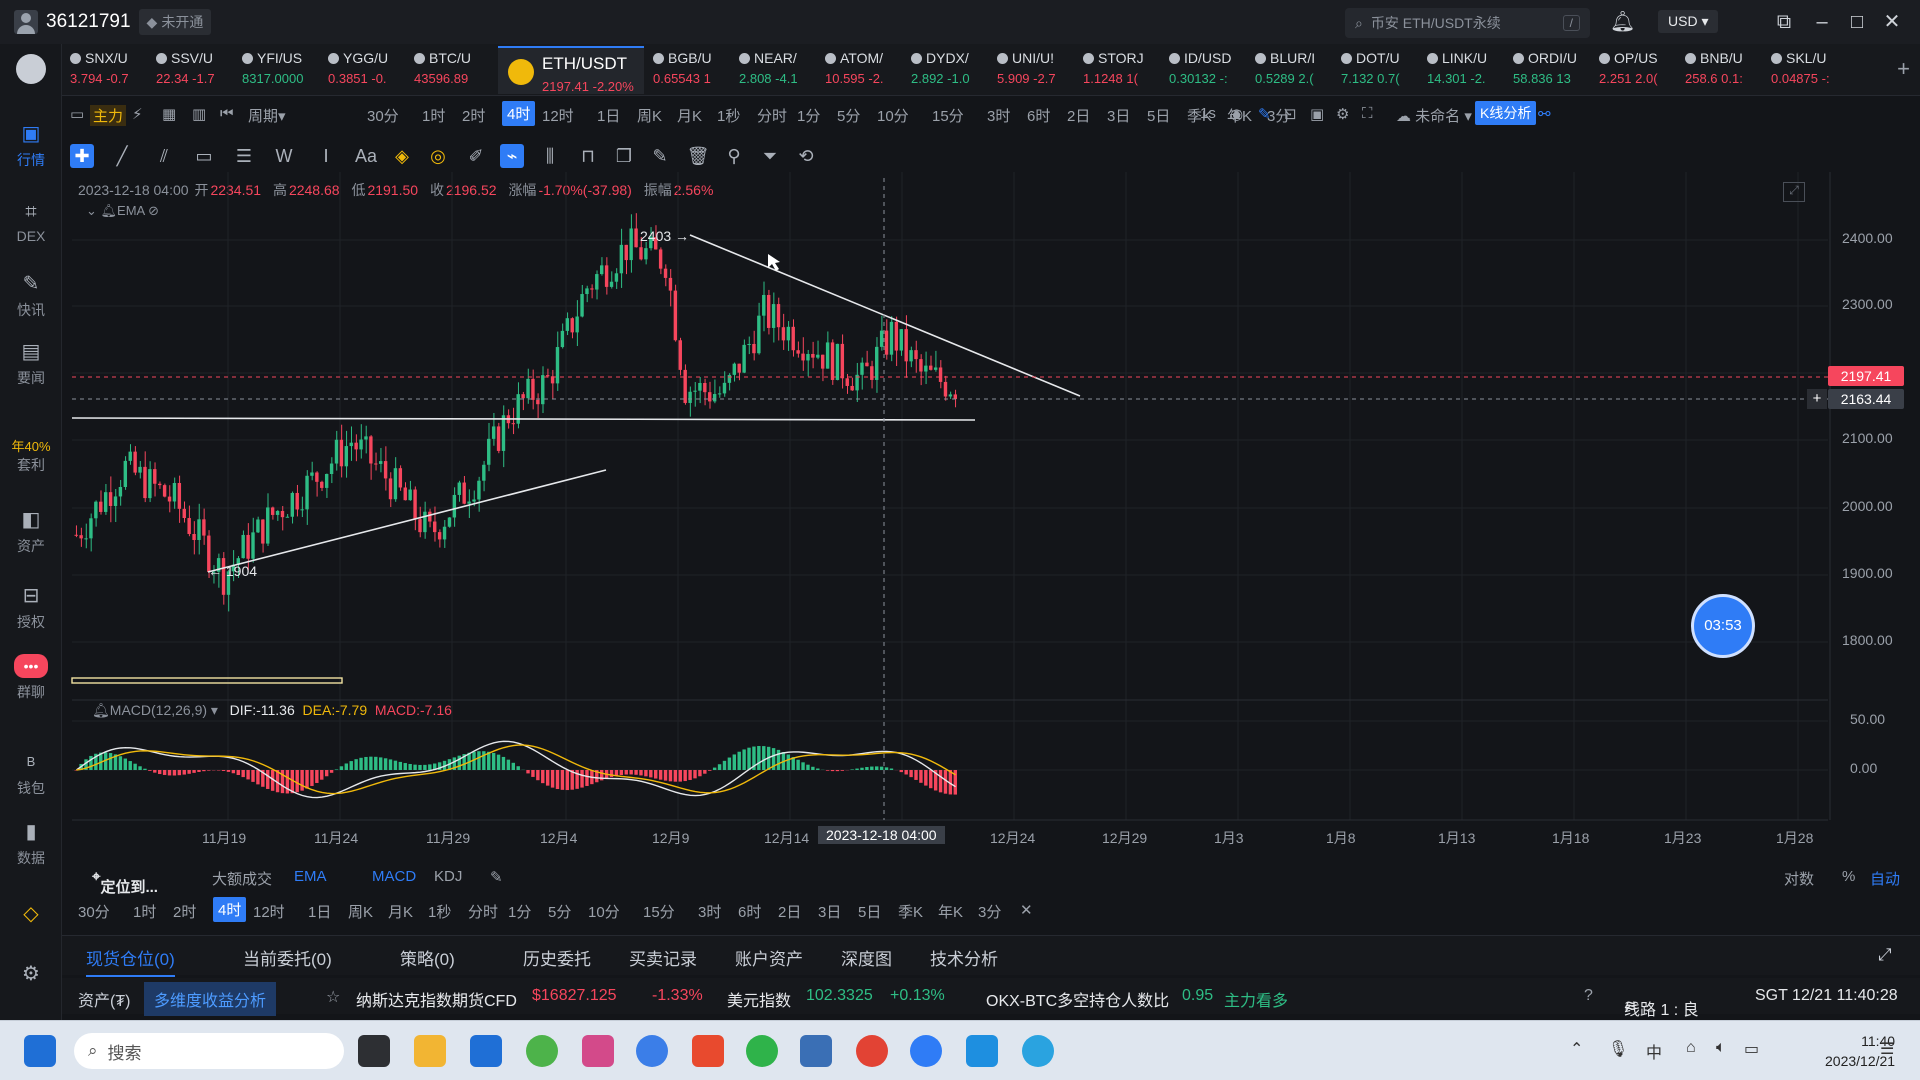  I want to click on microphone-icon: 🎙︎, so click(1618, 1049).